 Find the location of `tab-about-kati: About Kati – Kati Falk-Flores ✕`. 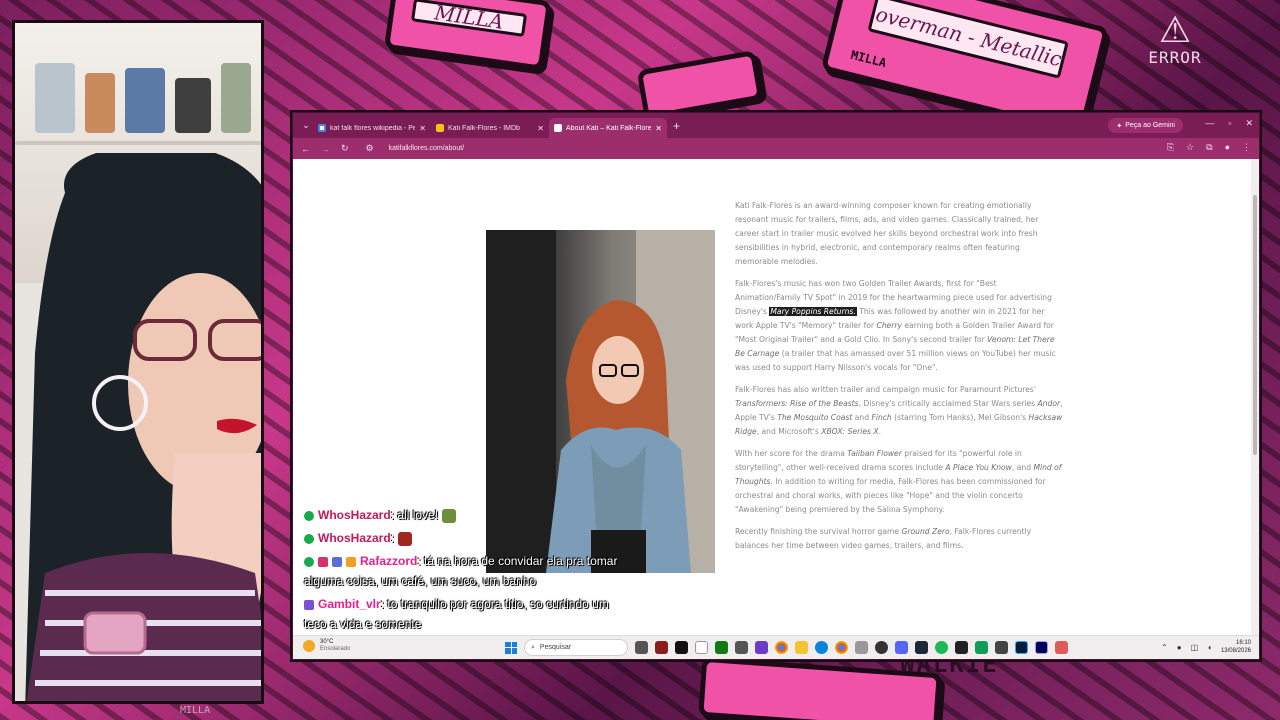

tab-about-kati: About Kati – Kati Falk-Flores ✕ is located at coordinates (608, 128).